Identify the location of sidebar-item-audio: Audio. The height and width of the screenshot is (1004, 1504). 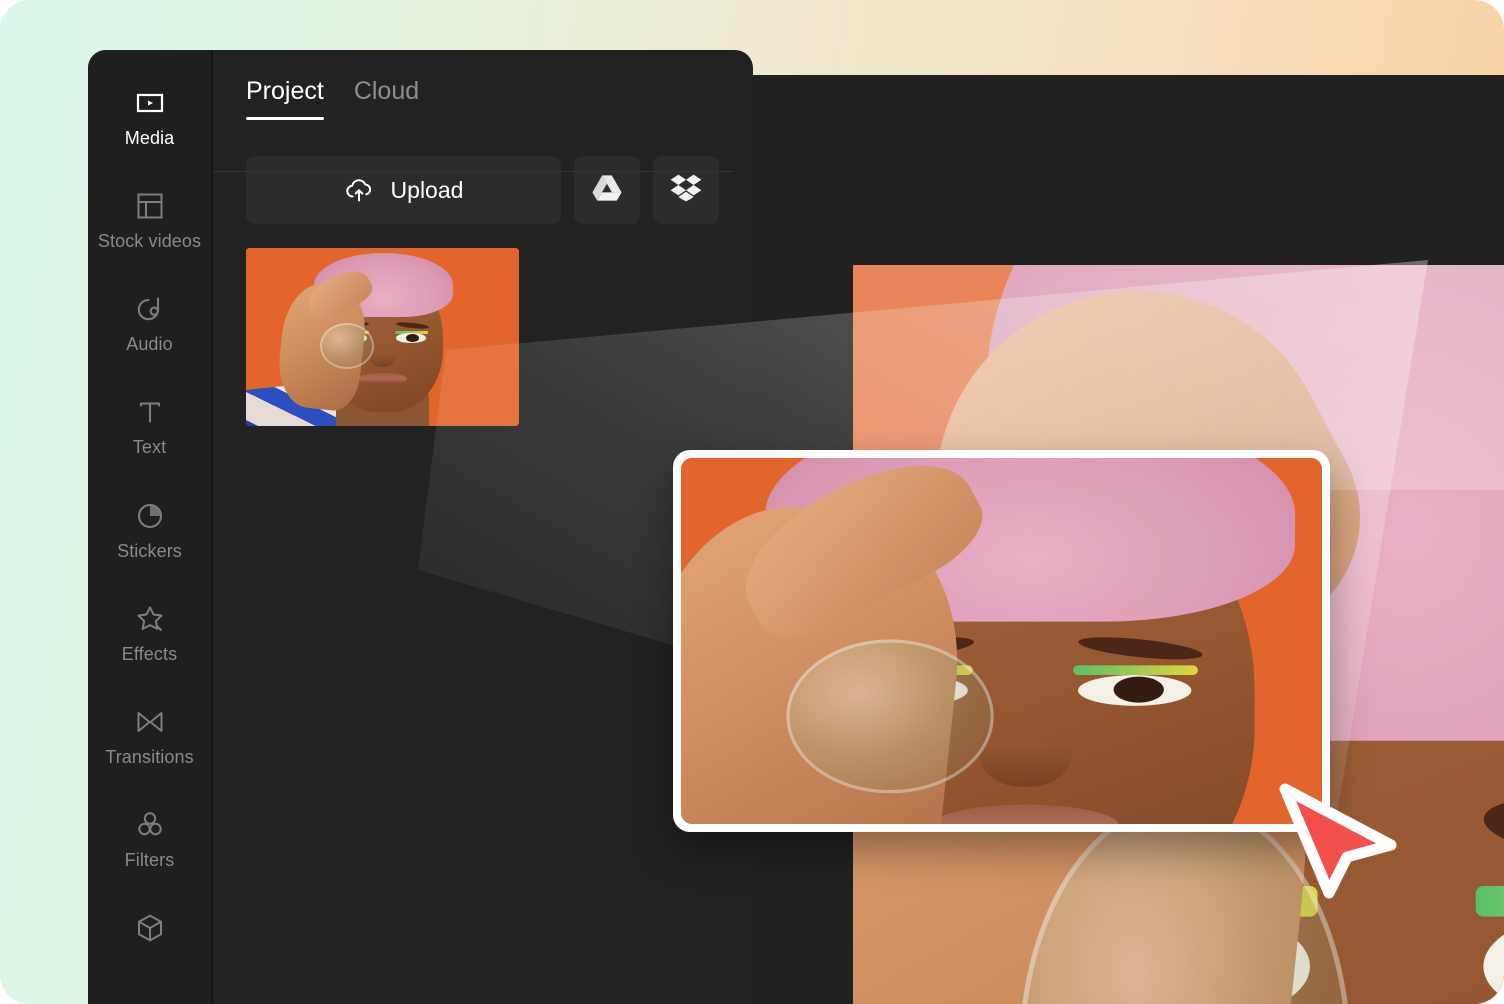
(149, 323).